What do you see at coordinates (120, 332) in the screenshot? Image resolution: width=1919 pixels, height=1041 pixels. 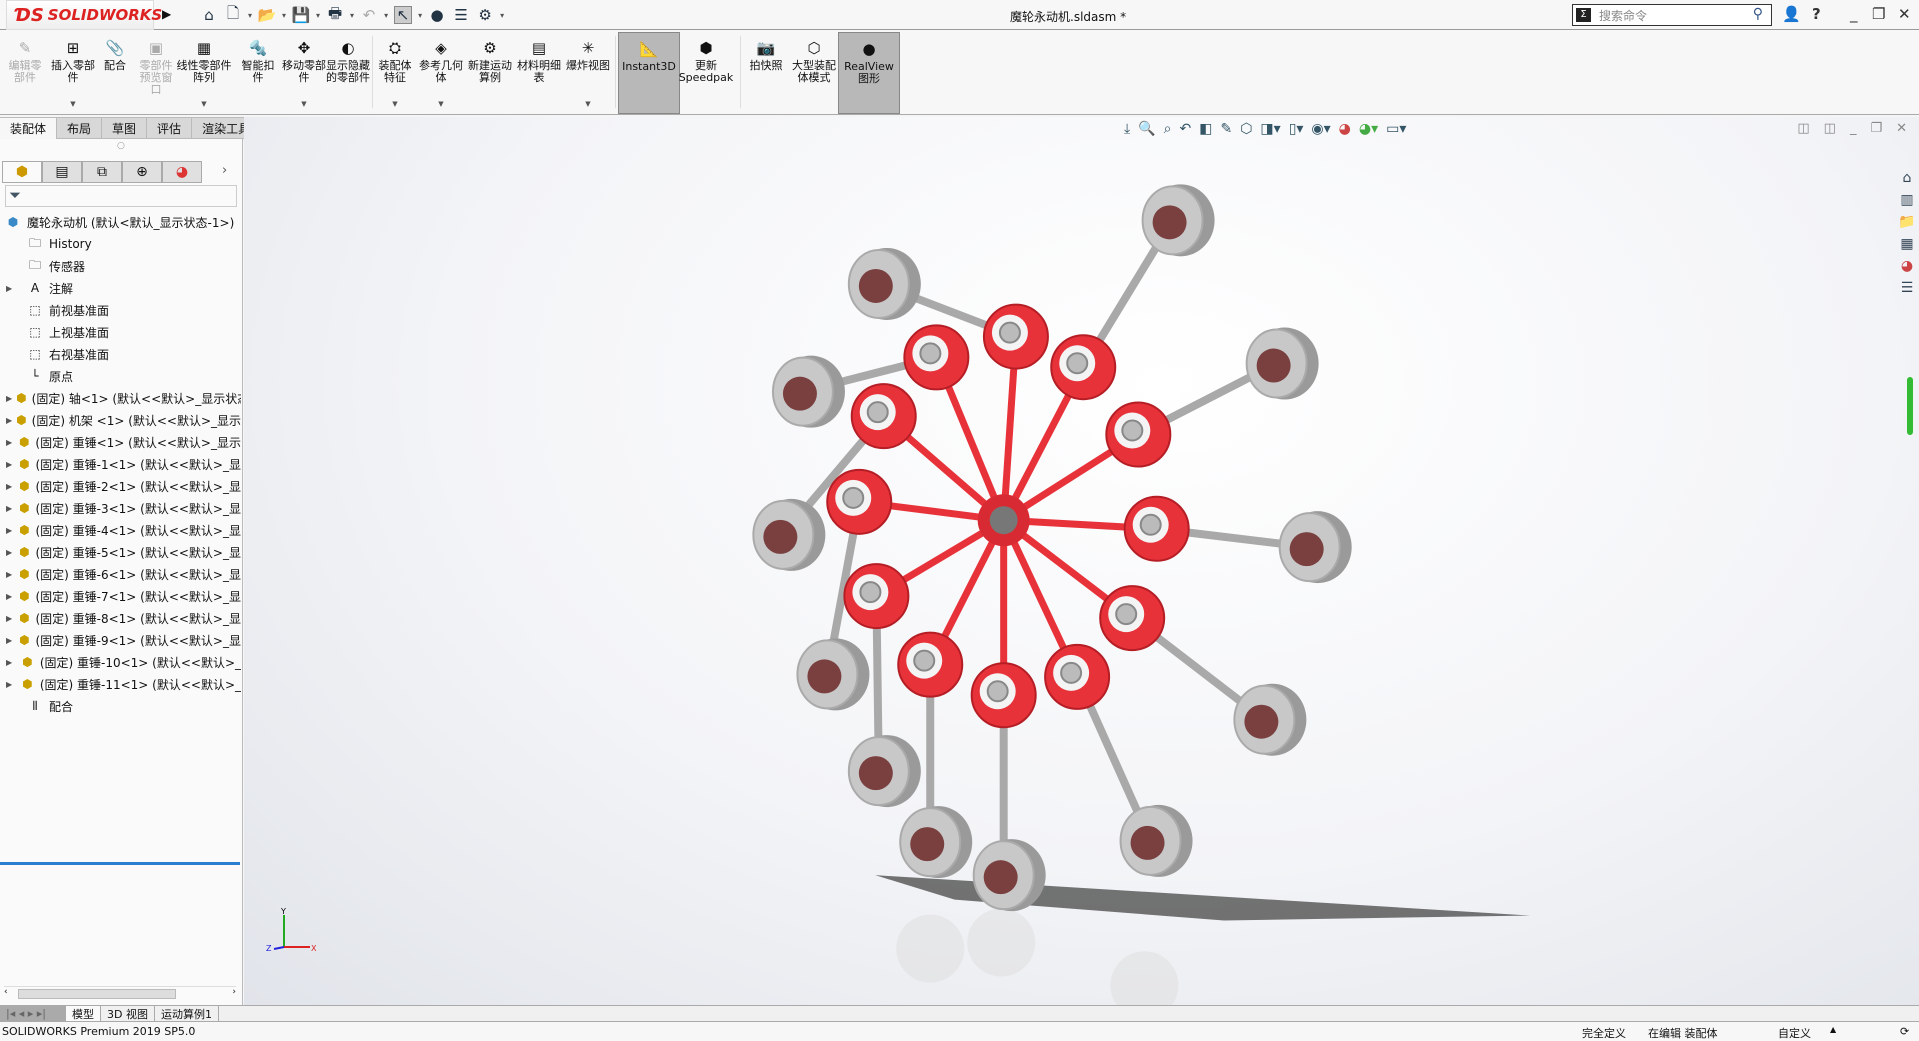 I see `tree-item: ⬚ 上视基准面` at bounding box center [120, 332].